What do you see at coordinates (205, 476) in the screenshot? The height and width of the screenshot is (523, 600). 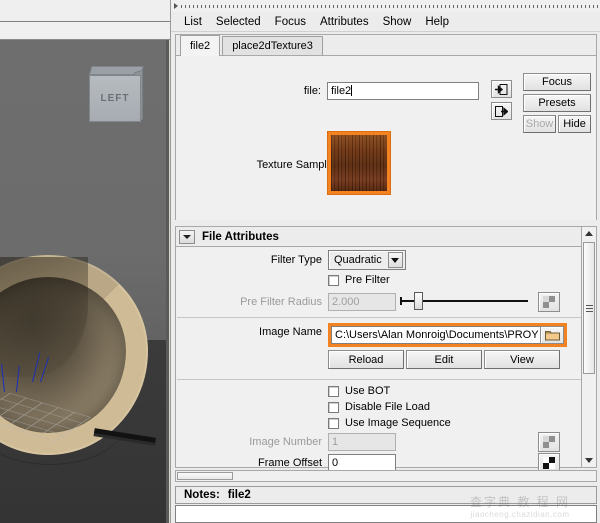 I see `hscroll-thumb` at bounding box center [205, 476].